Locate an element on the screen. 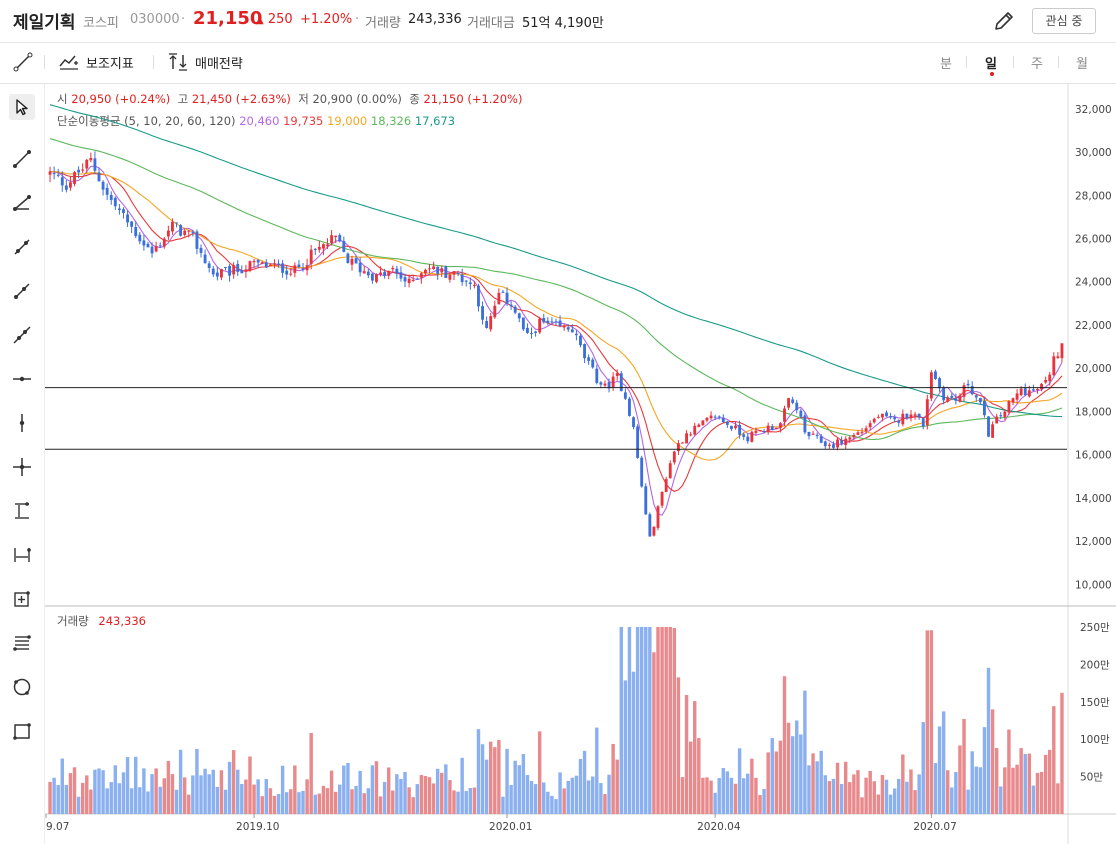 This screenshot has height=844, width=1116. add-box-icon is located at coordinates (22, 599).